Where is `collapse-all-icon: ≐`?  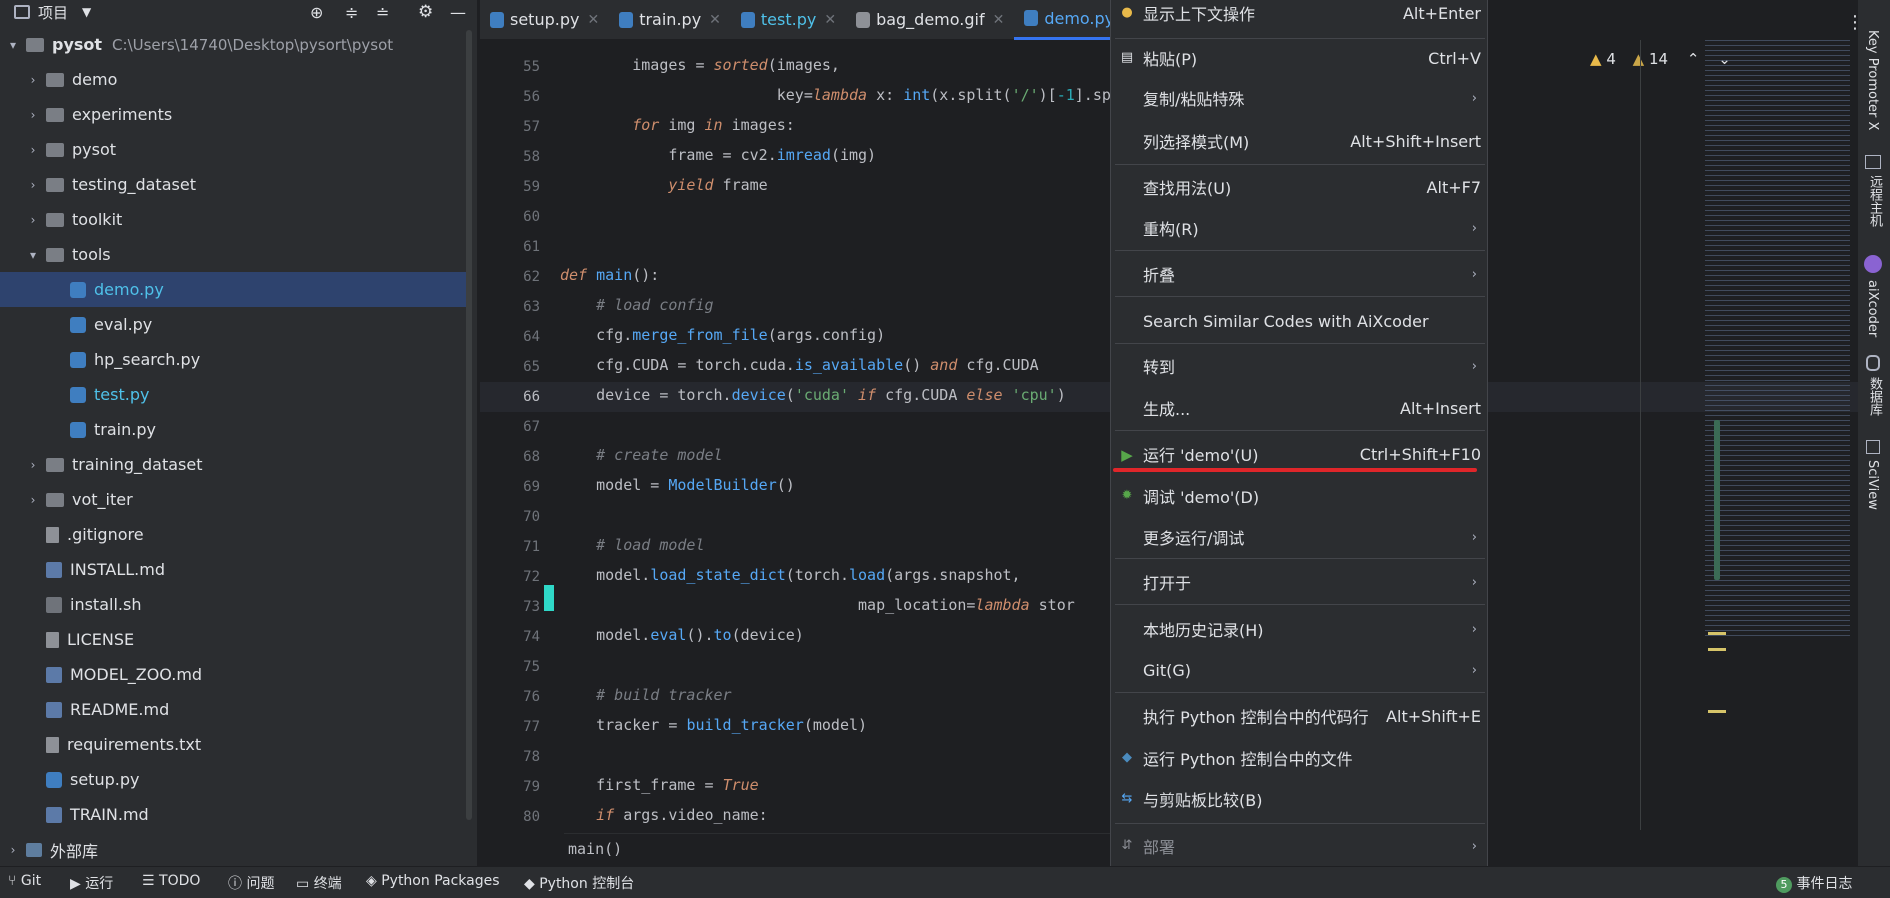
collapse-all-icon: ≐ is located at coordinates (382, 12).